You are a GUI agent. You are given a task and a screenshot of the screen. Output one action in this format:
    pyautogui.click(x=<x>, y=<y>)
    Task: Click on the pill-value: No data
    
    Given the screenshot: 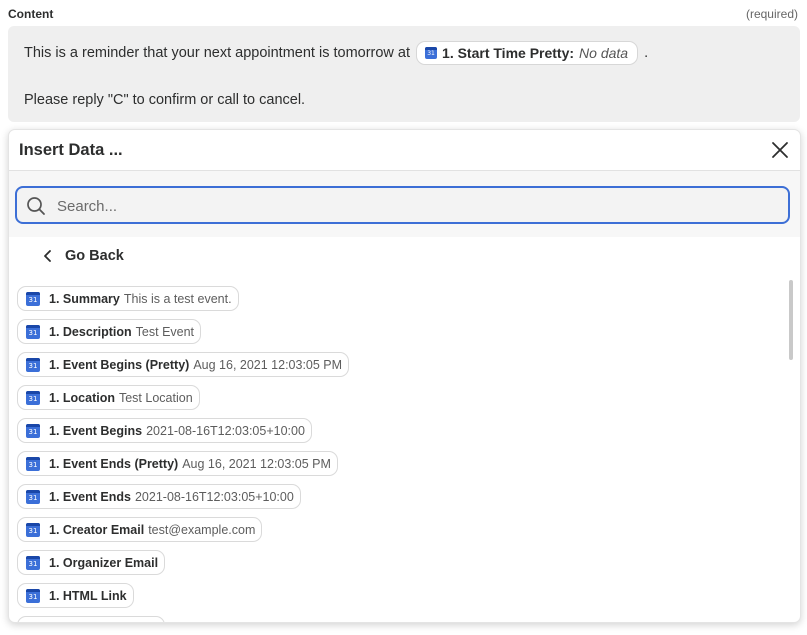 What is the action you would take?
    pyautogui.click(x=604, y=53)
    